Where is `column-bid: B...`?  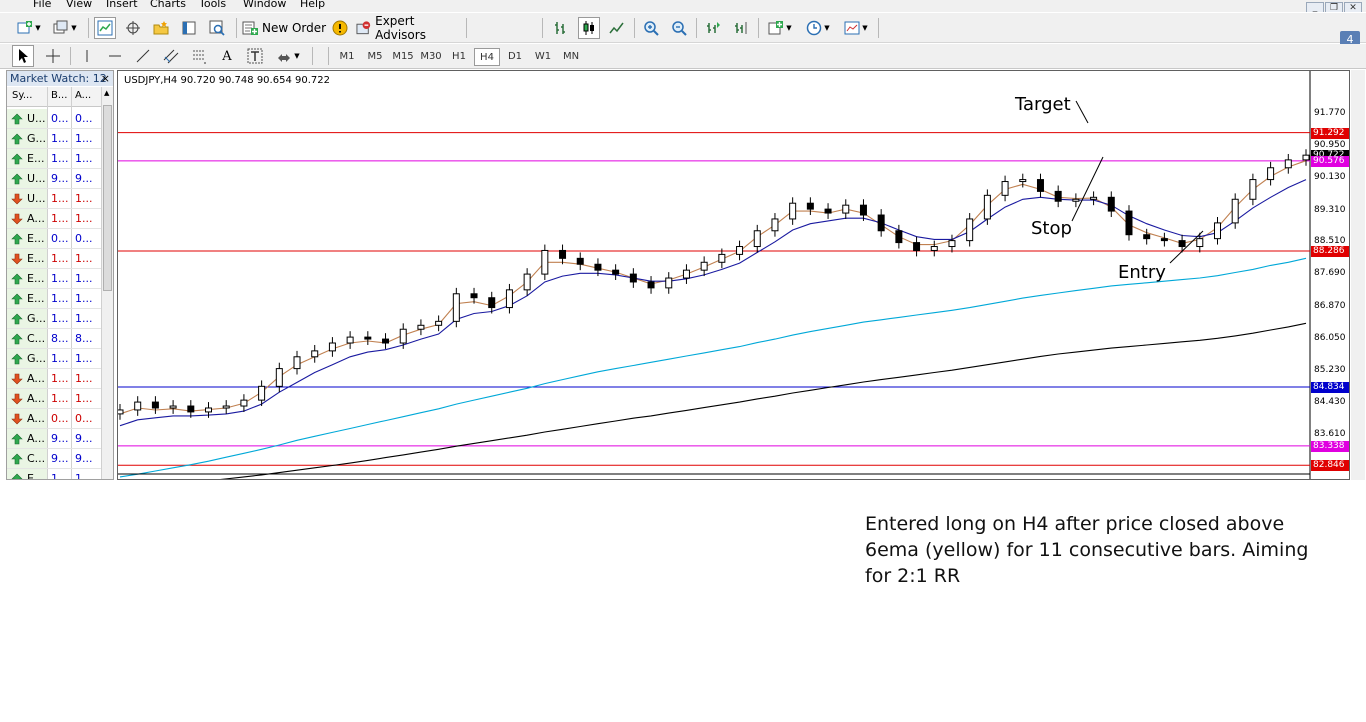 column-bid: B... is located at coordinates (59, 95).